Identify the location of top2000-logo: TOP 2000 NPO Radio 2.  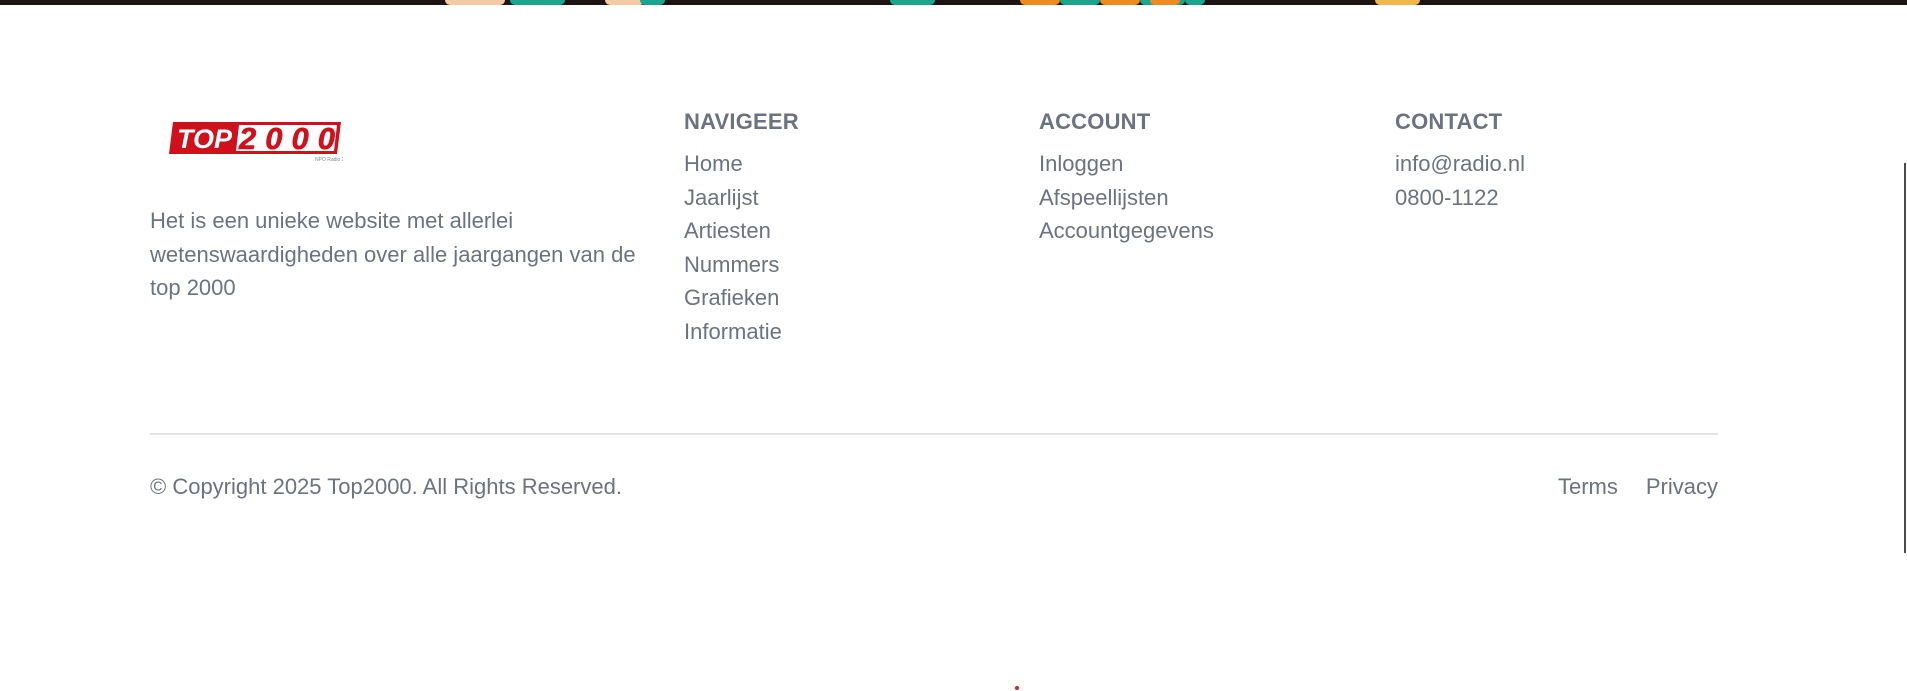
(255, 140).